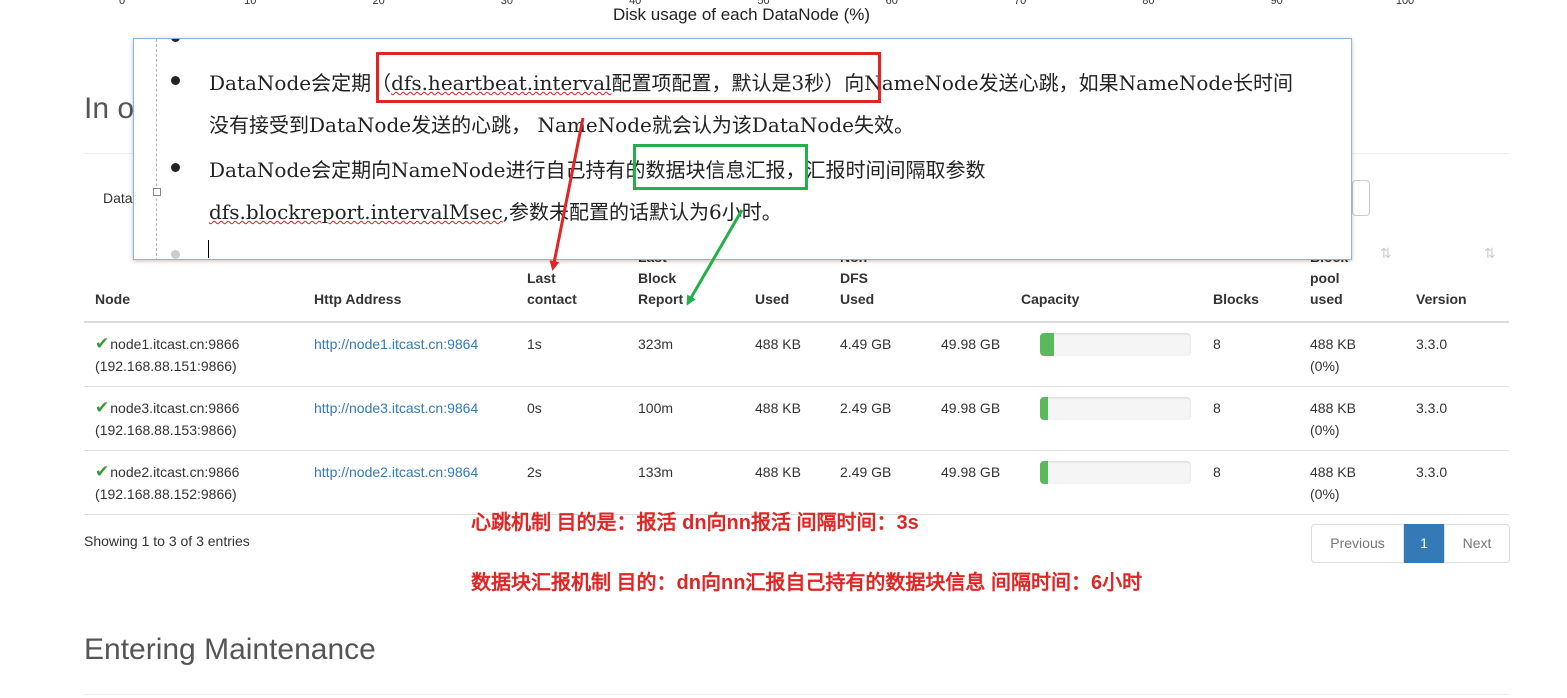 The height and width of the screenshot is (698, 1567). Describe the element at coordinates (112, 299) in the screenshot. I see `th-node: Node` at that location.